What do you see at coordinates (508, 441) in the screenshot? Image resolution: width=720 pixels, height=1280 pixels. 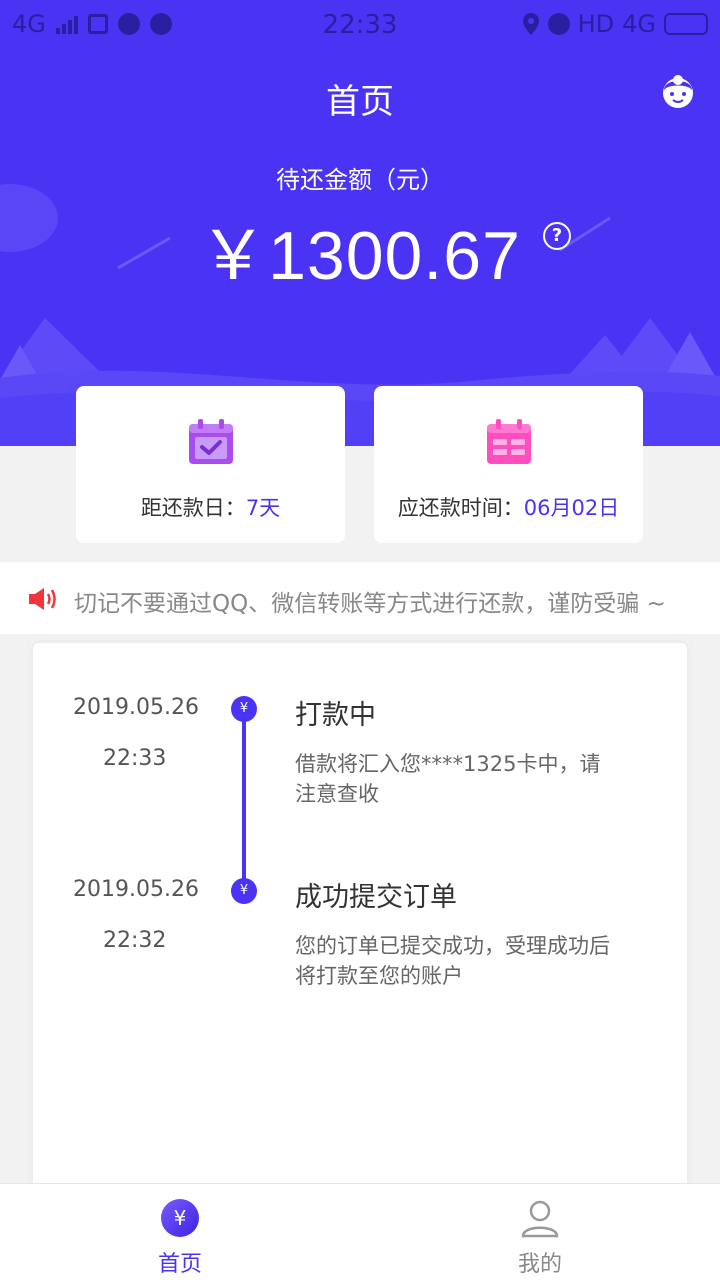 I see `calendar-icon` at bounding box center [508, 441].